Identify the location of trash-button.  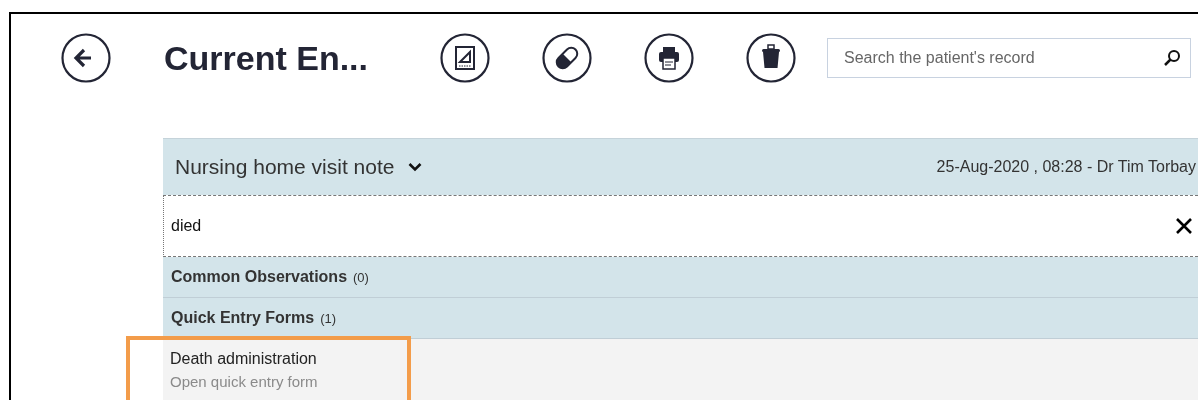
(771, 58).